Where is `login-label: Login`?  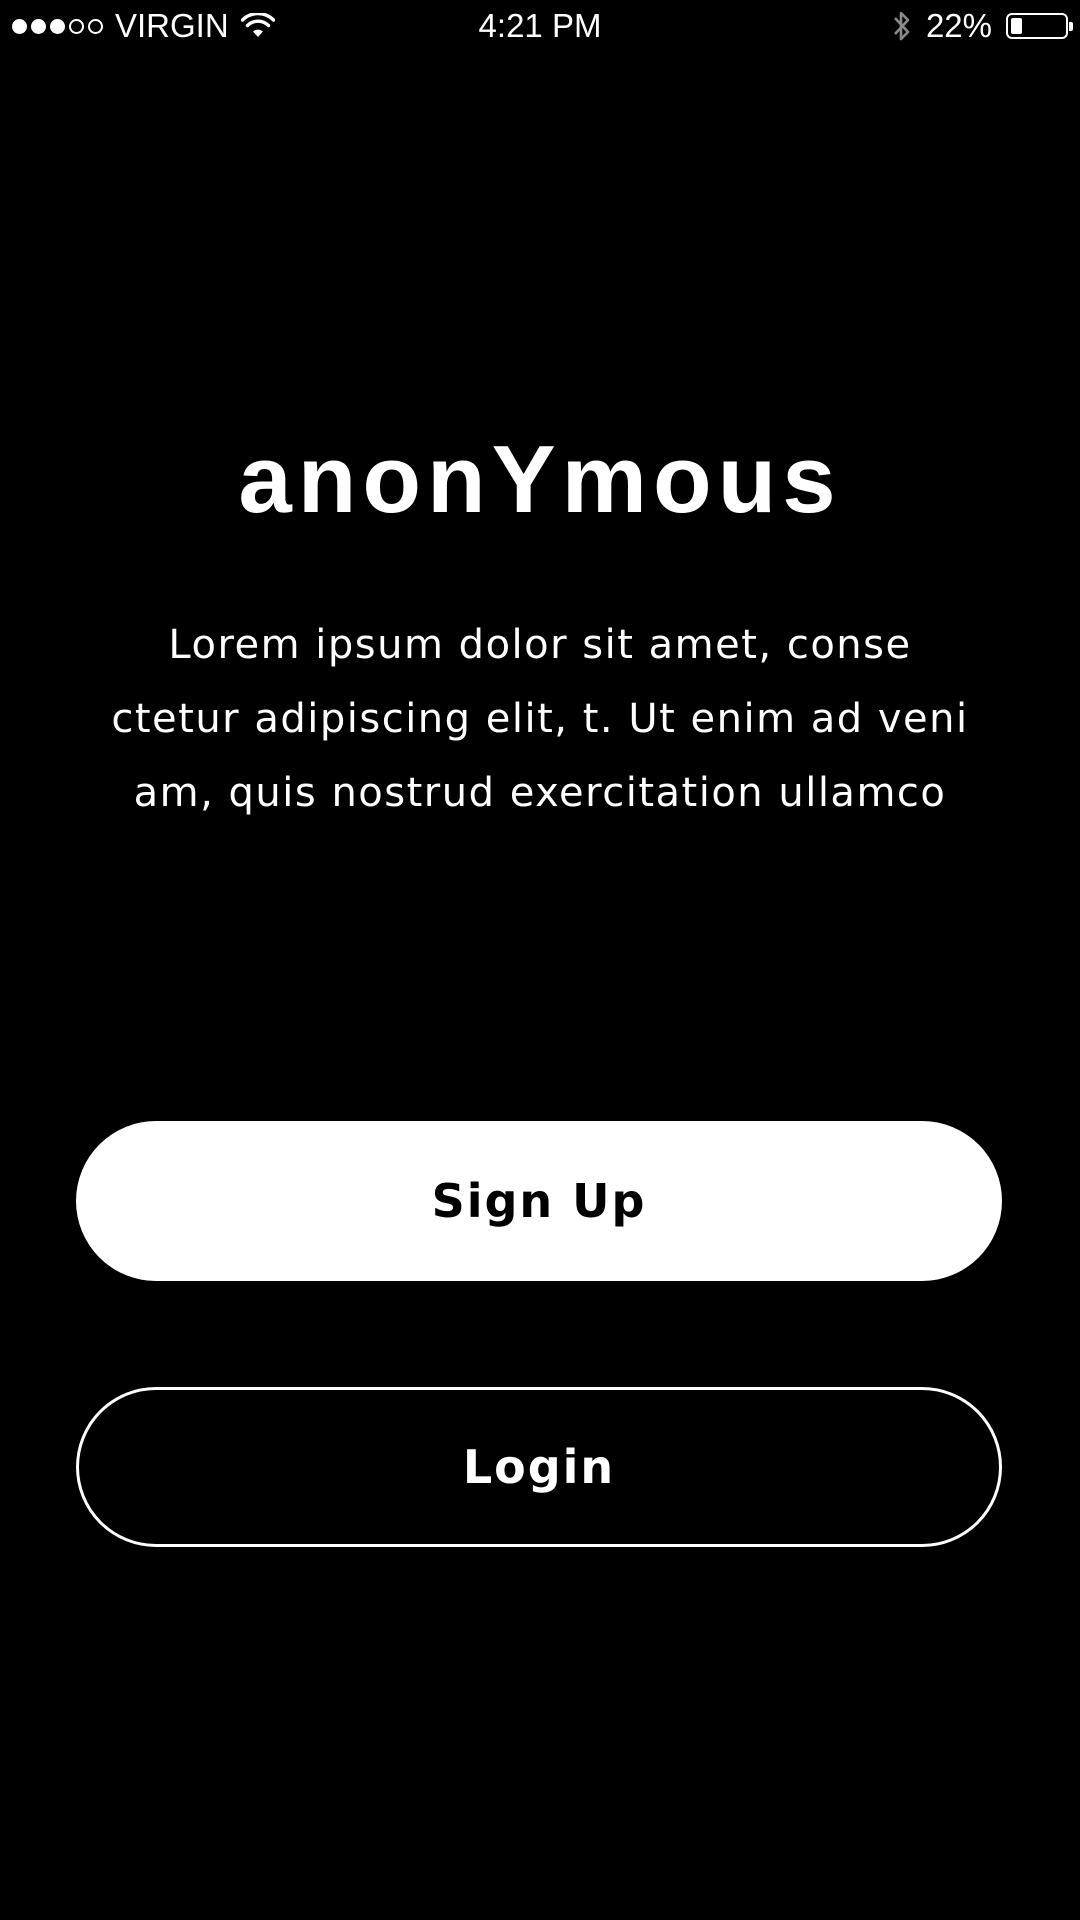 login-label: Login is located at coordinates (539, 1467).